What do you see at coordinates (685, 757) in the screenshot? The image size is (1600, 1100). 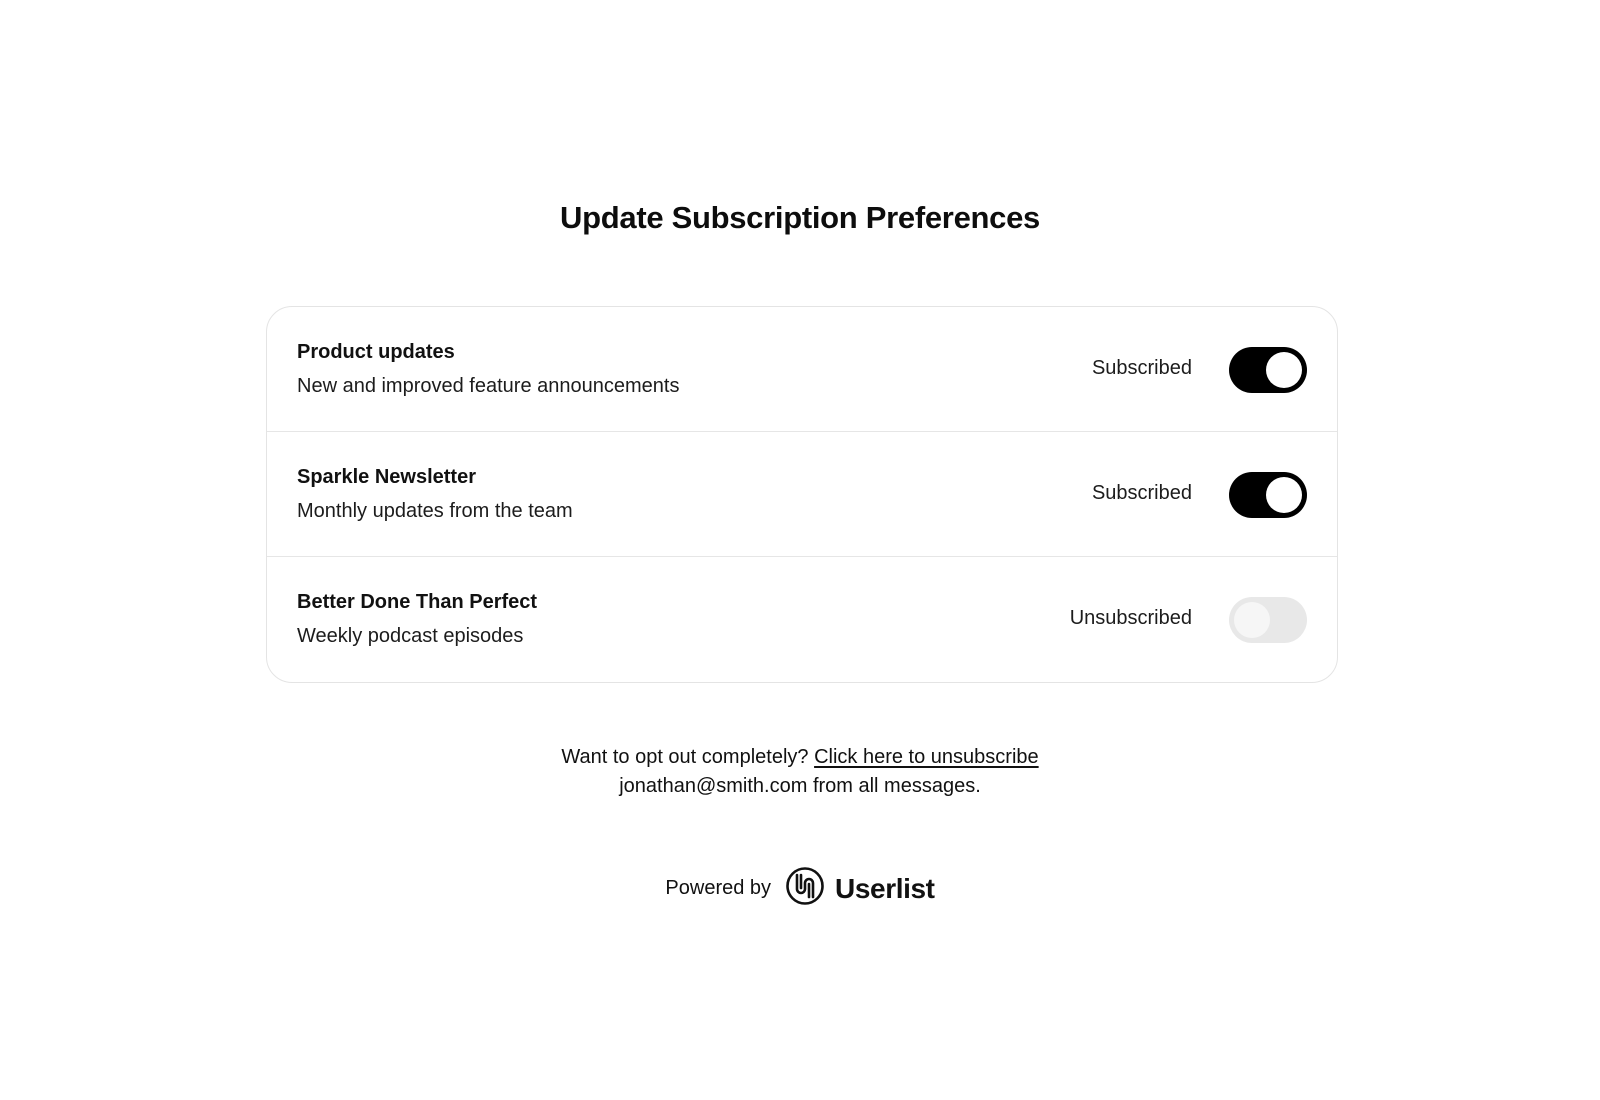 I see `optout-prefix: Want to opt out completely?` at bounding box center [685, 757].